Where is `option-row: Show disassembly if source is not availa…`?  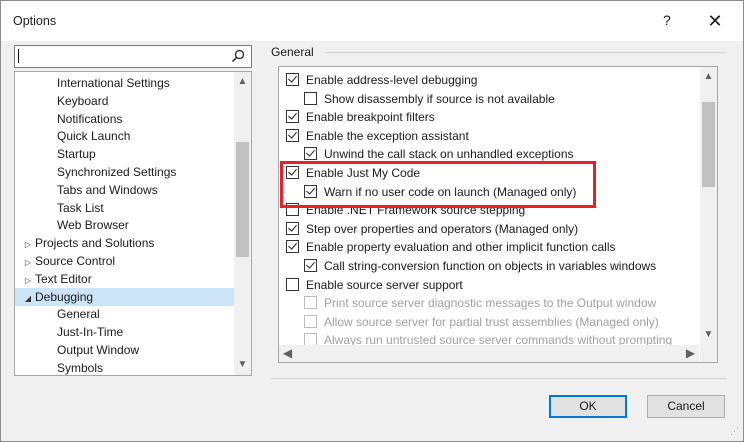 option-row: Show disassembly if source is not availa… is located at coordinates (429, 99).